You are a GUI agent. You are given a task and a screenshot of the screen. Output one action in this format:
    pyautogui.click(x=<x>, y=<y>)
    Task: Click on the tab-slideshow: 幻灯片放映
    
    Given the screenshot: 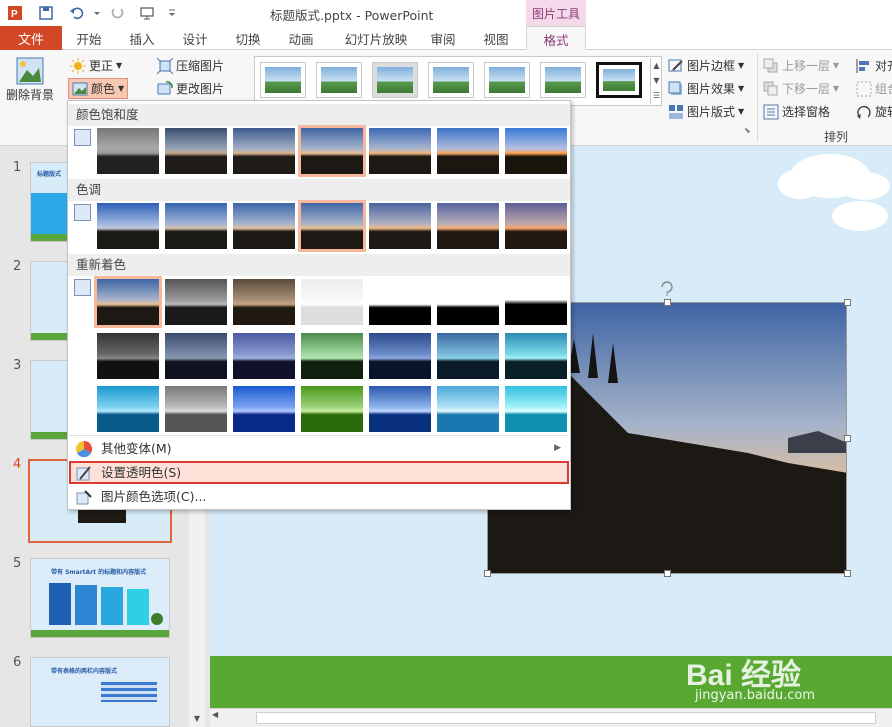 What is the action you would take?
    pyautogui.click(x=376, y=38)
    